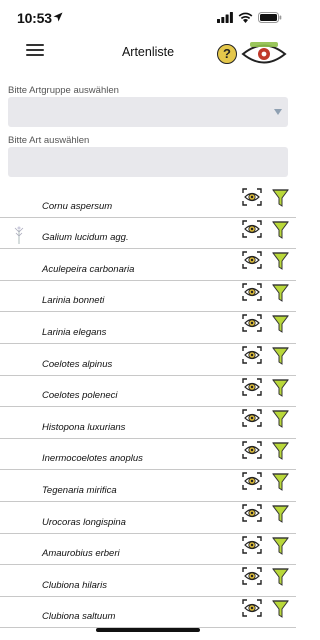 This screenshot has height=640, width=320. What do you see at coordinates (77, 206) in the screenshot?
I see `species-name: Cornu aspersum` at bounding box center [77, 206].